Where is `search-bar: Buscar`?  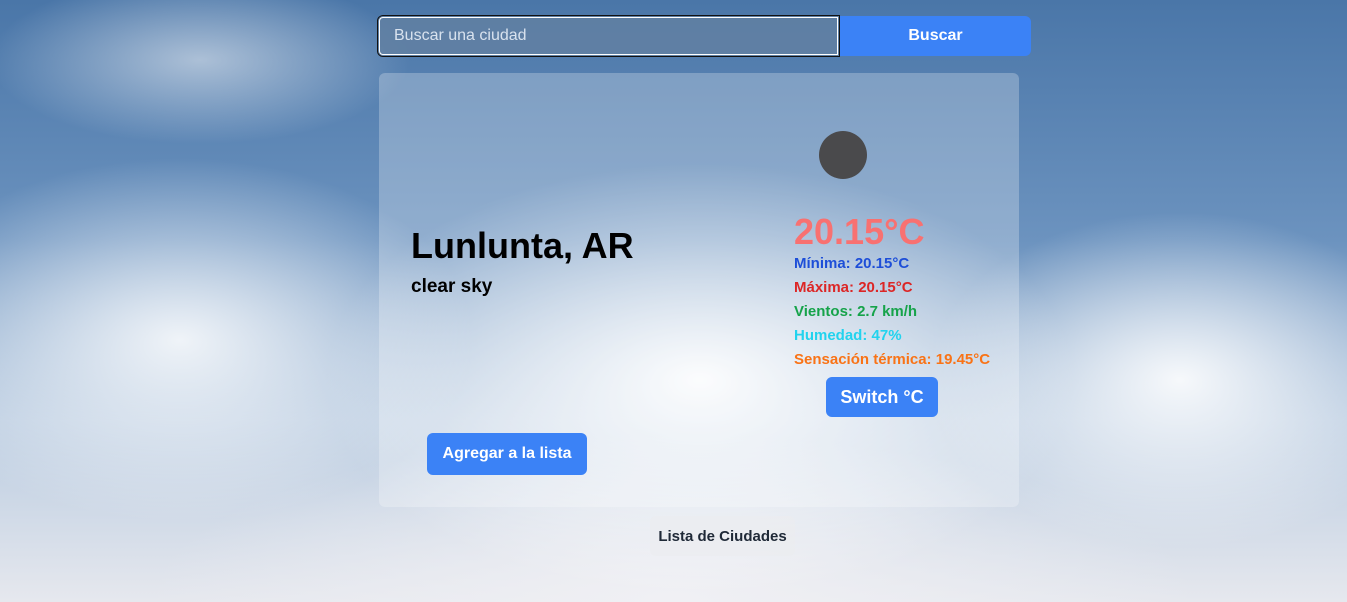 search-bar: Buscar is located at coordinates (704, 36).